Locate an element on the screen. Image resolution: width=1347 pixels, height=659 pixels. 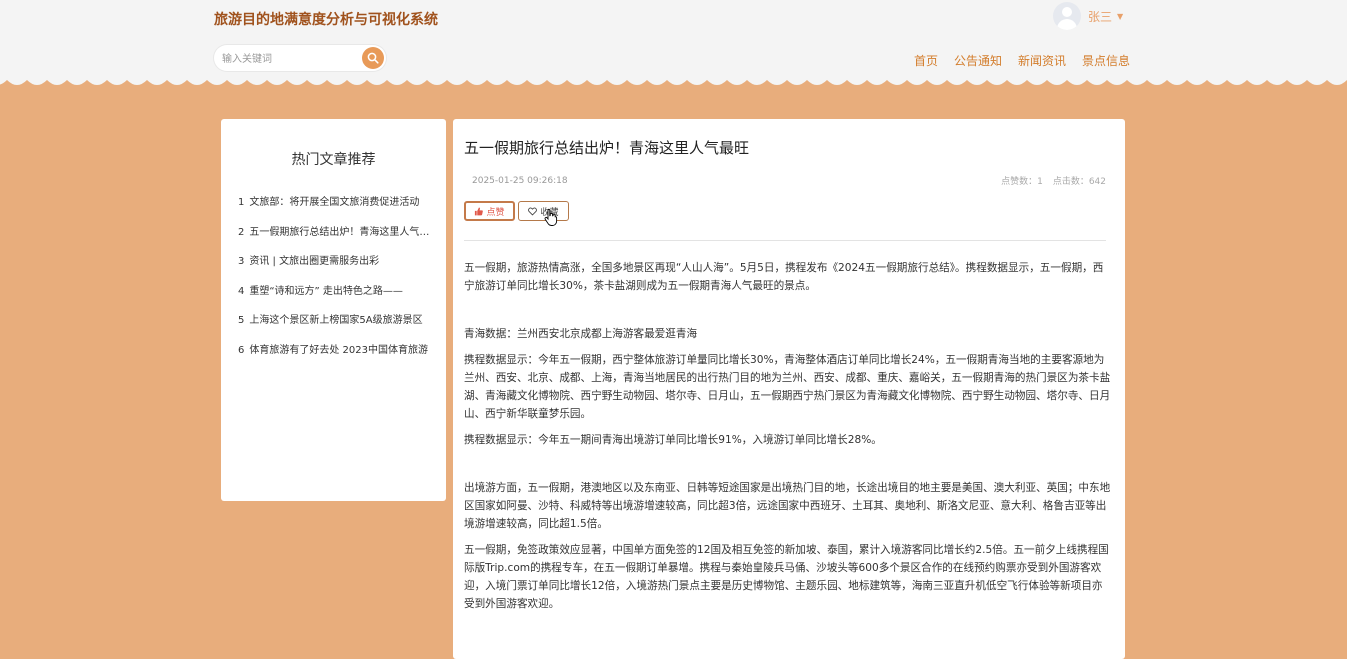
article-stats: 点赞数：1 点击数：642 is located at coordinates (1053, 180).